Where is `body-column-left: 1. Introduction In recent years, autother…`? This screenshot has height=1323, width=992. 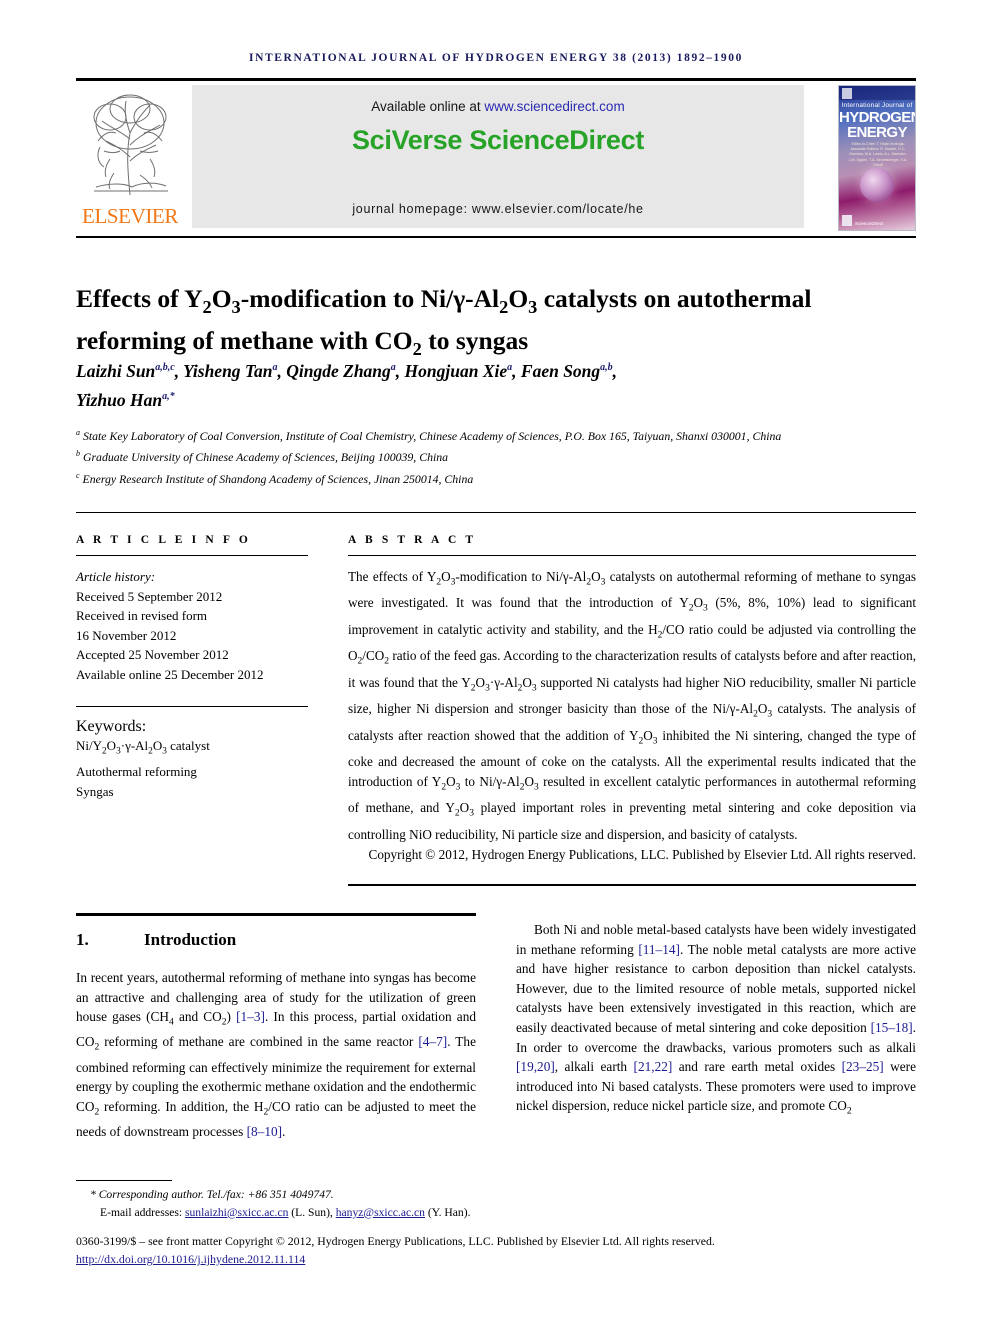 body-column-left: 1. Introduction In recent years, autother… is located at coordinates (276, 1031).